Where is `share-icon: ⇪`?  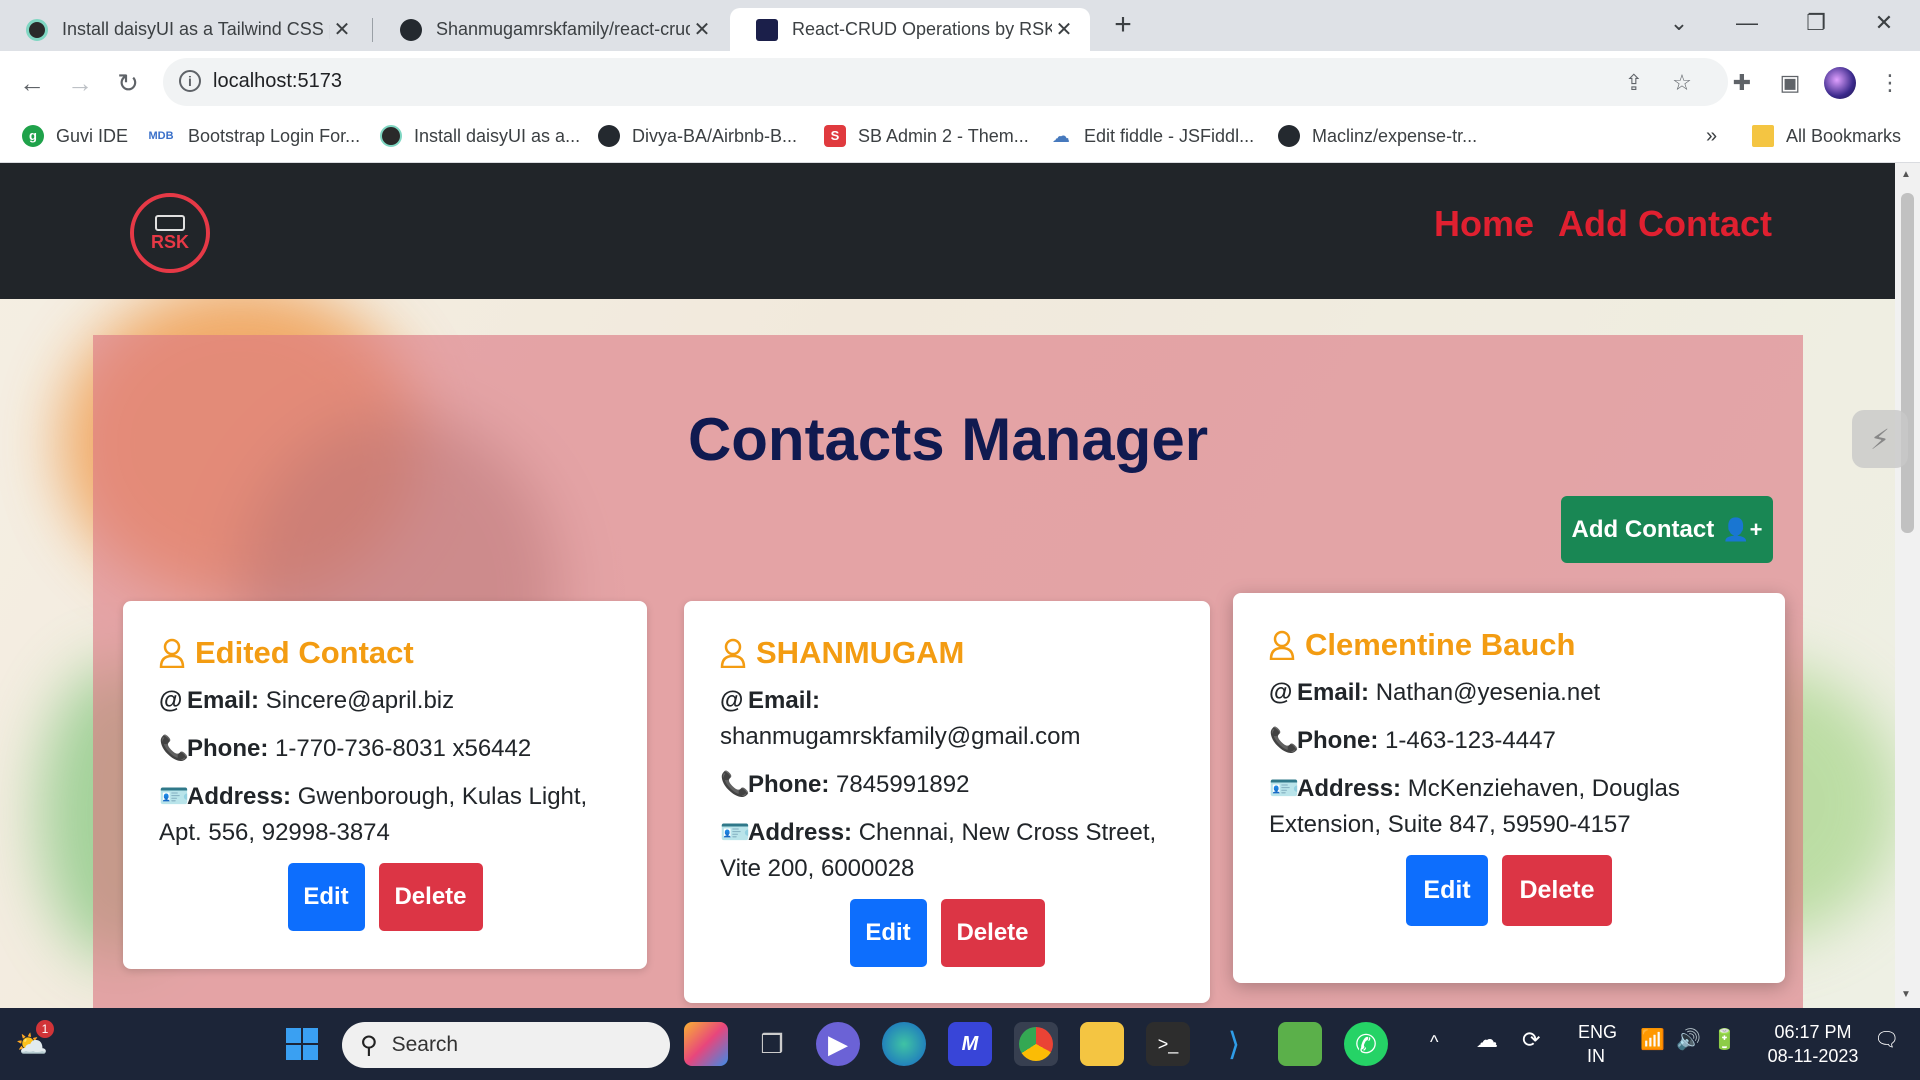
share-icon: ⇪ is located at coordinates (1634, 83).